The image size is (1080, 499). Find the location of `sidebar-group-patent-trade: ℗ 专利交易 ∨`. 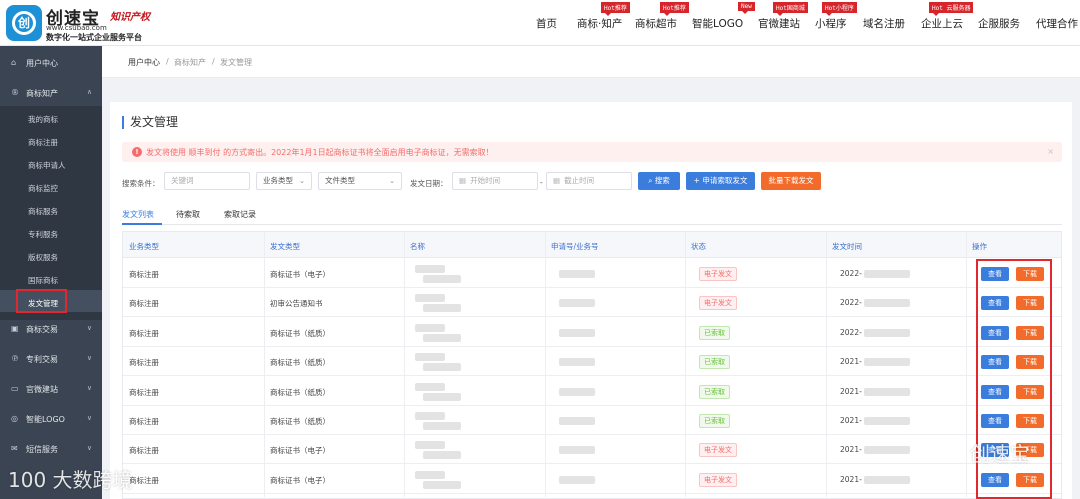

sidebar-group-patent-trade: ℗ 专利交易 ∨ is located at coordinates (51, 359).